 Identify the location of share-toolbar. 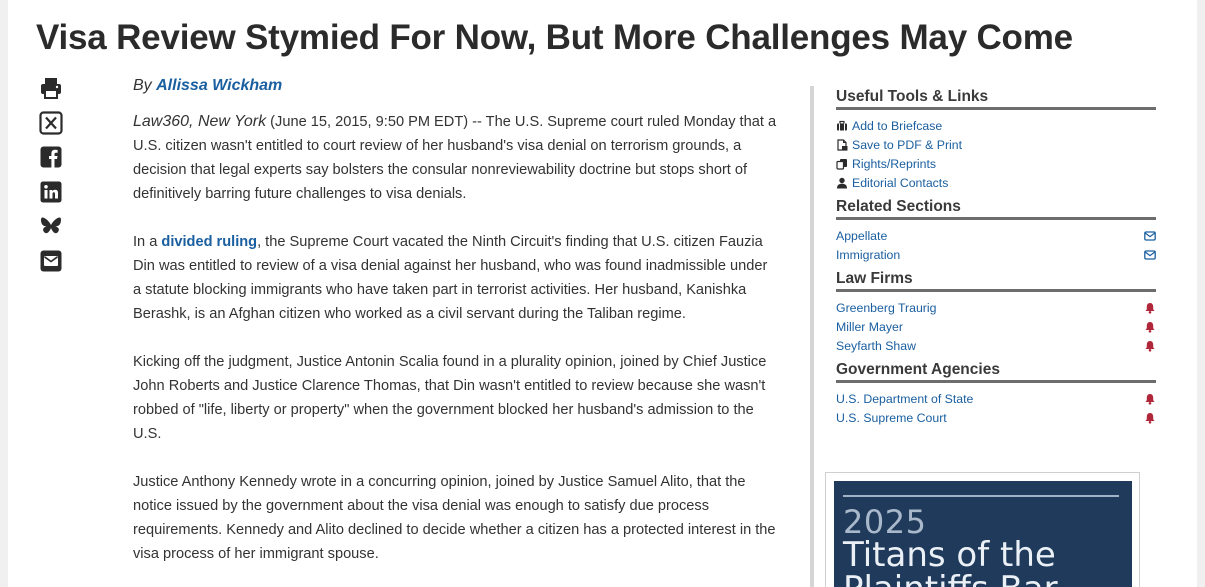
(52, 179).